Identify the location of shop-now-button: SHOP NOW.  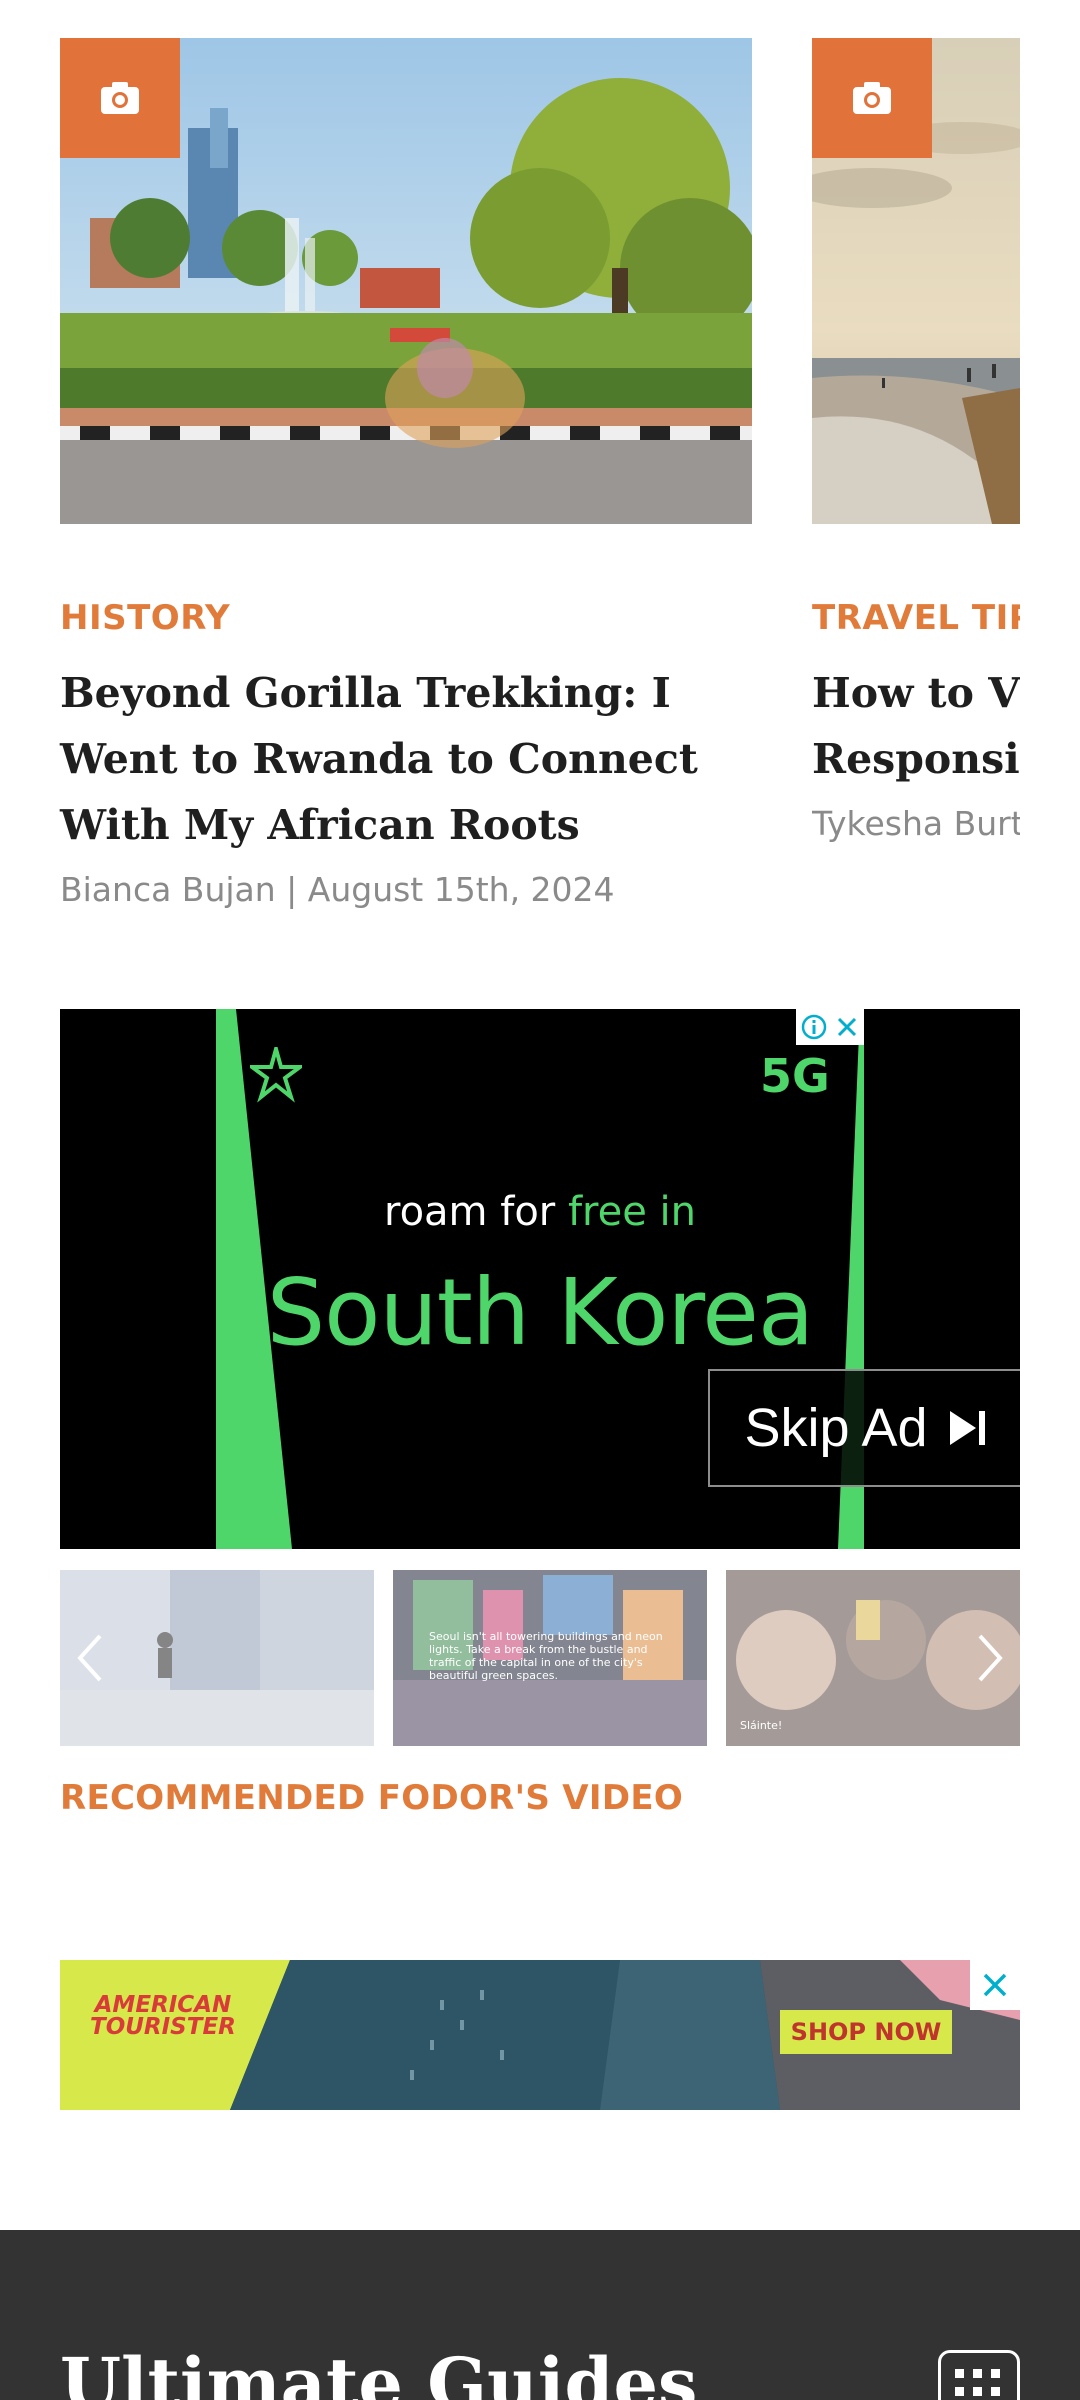
(866, 2032).